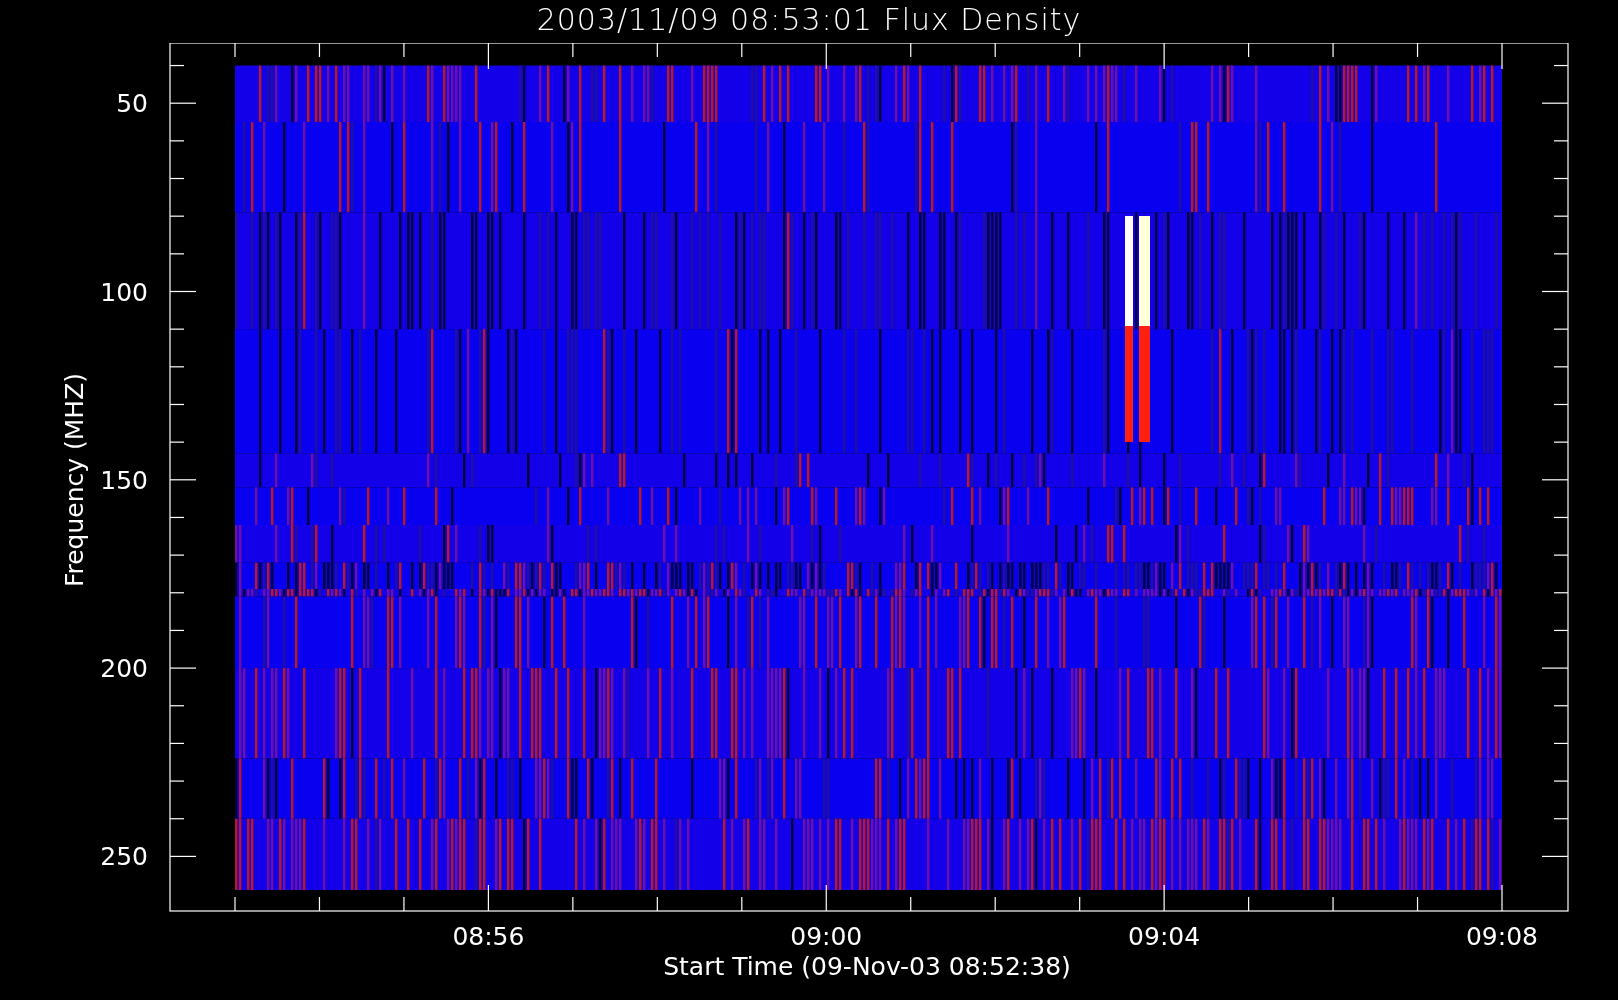  I want to click on x-tick-label: 09:00, so click(826, 936).